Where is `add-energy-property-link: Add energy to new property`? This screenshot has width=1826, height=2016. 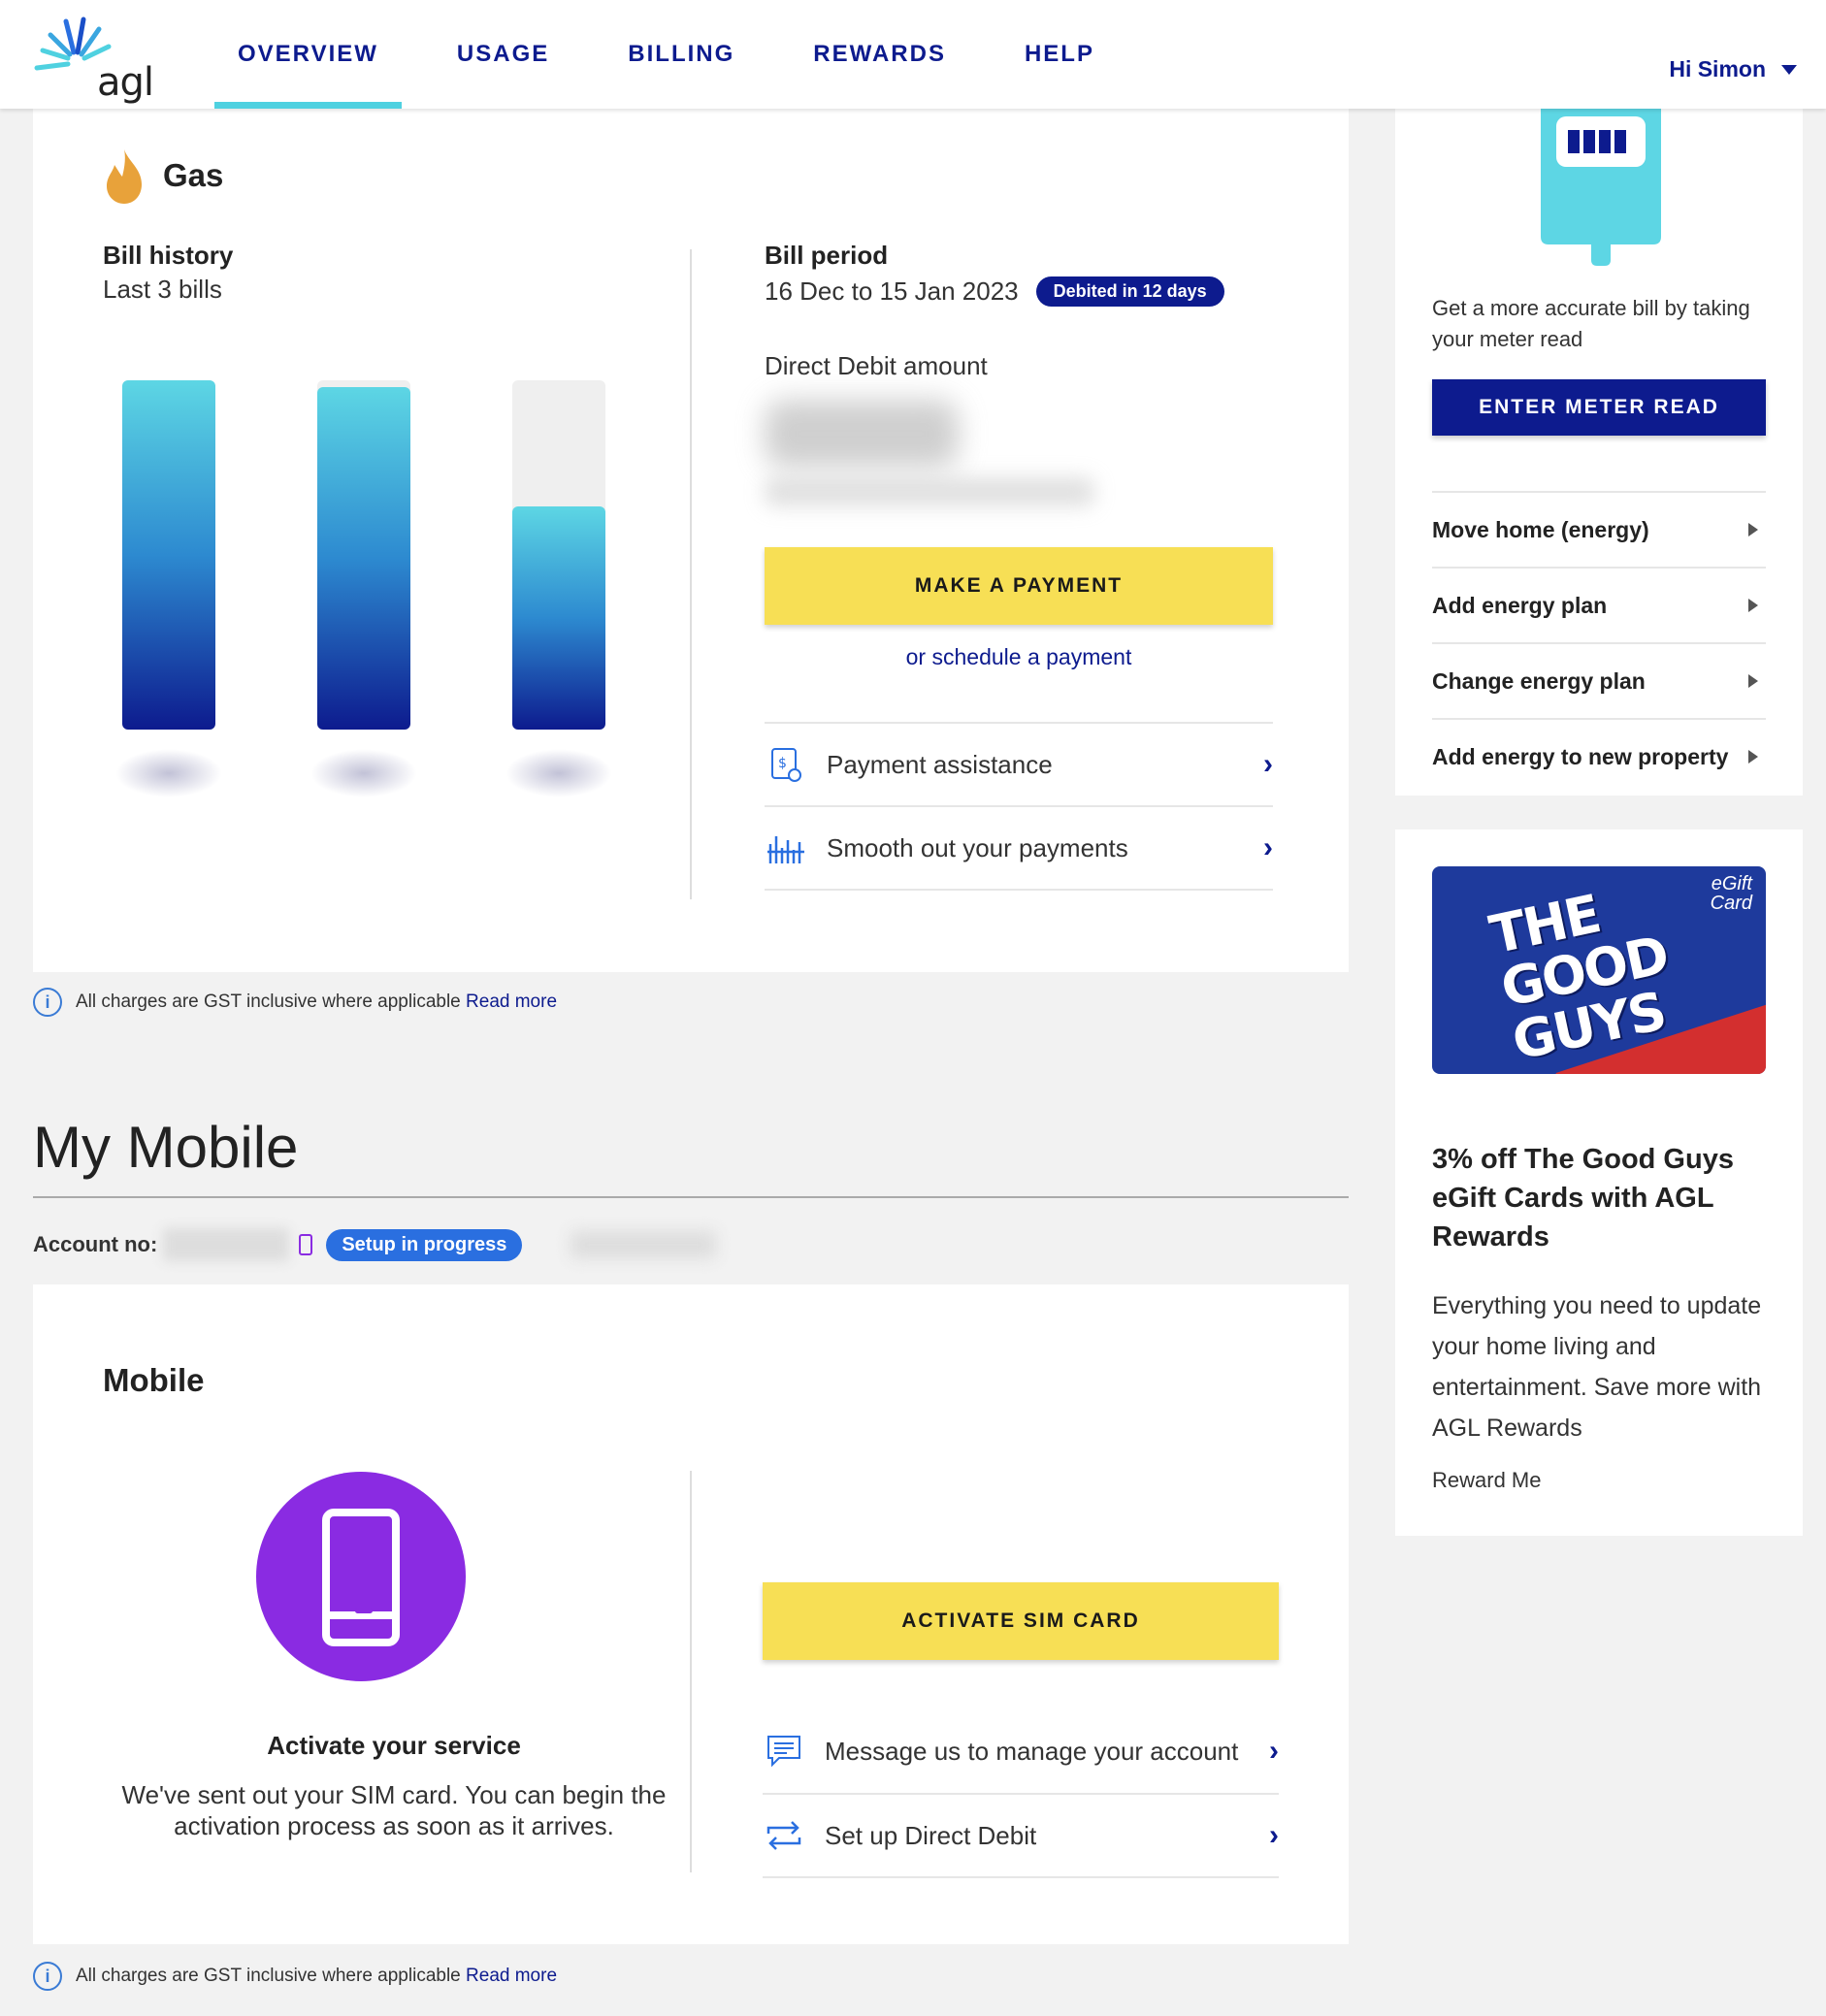 add-energy-property-link: Add energy to new property is located at coordinates (1599, 756).